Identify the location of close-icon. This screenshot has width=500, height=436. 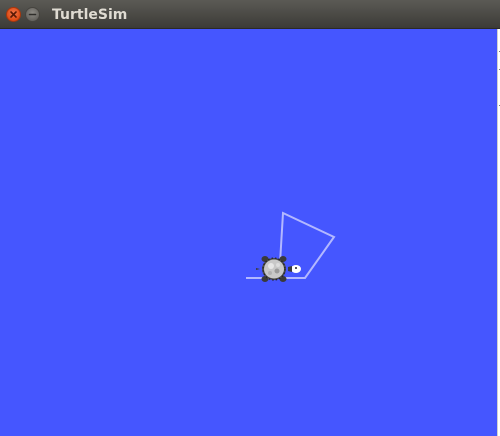
(13, 14).